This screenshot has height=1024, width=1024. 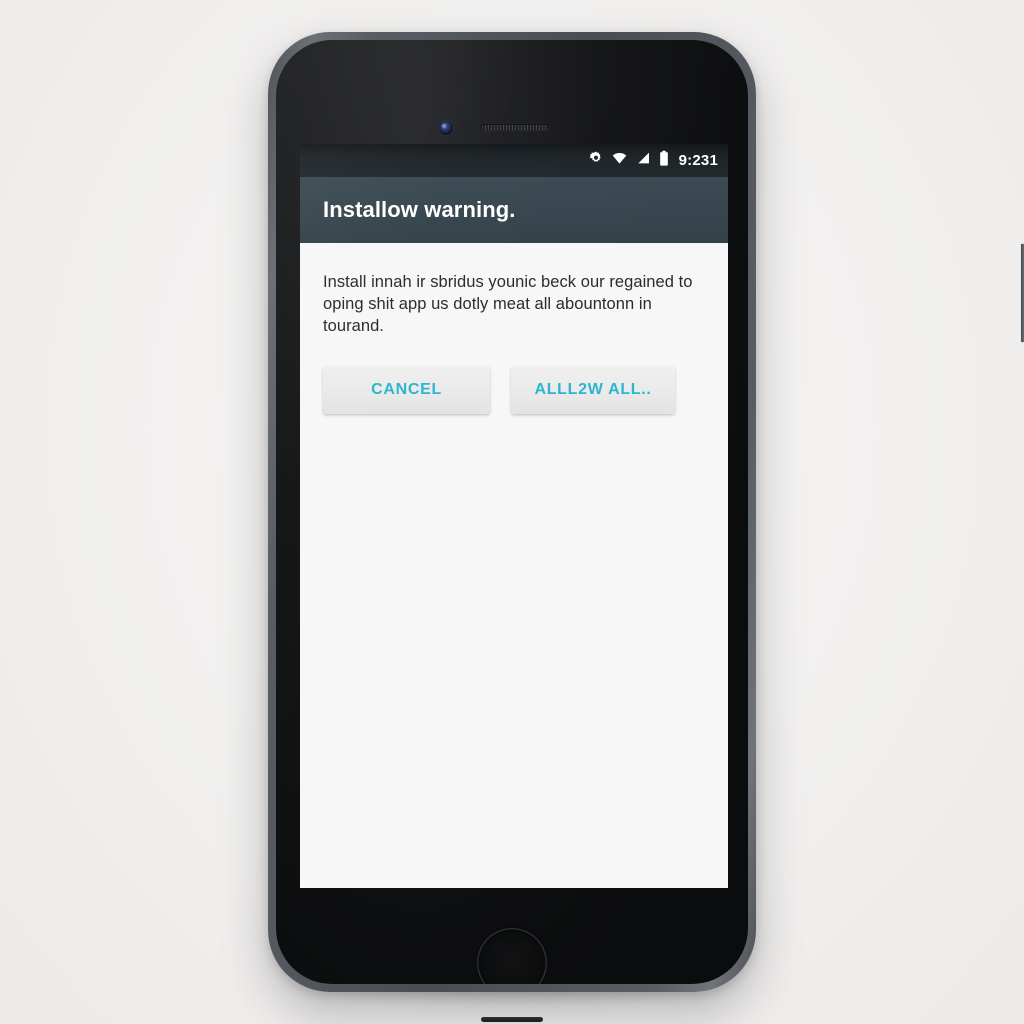 What do you see at coordinates (593, 390) in the screenshot?
I see `allow-all-button: ALLL2W ALL..` at bounding box center [593, 390].